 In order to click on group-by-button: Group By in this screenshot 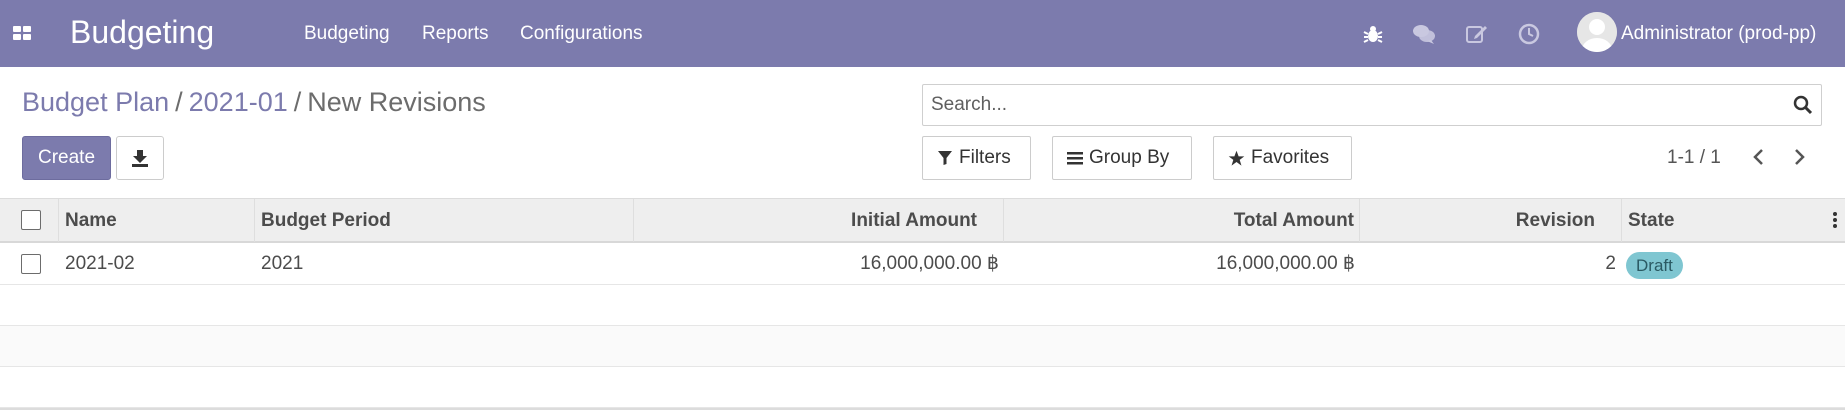, I will do `click(1122, 158)`.